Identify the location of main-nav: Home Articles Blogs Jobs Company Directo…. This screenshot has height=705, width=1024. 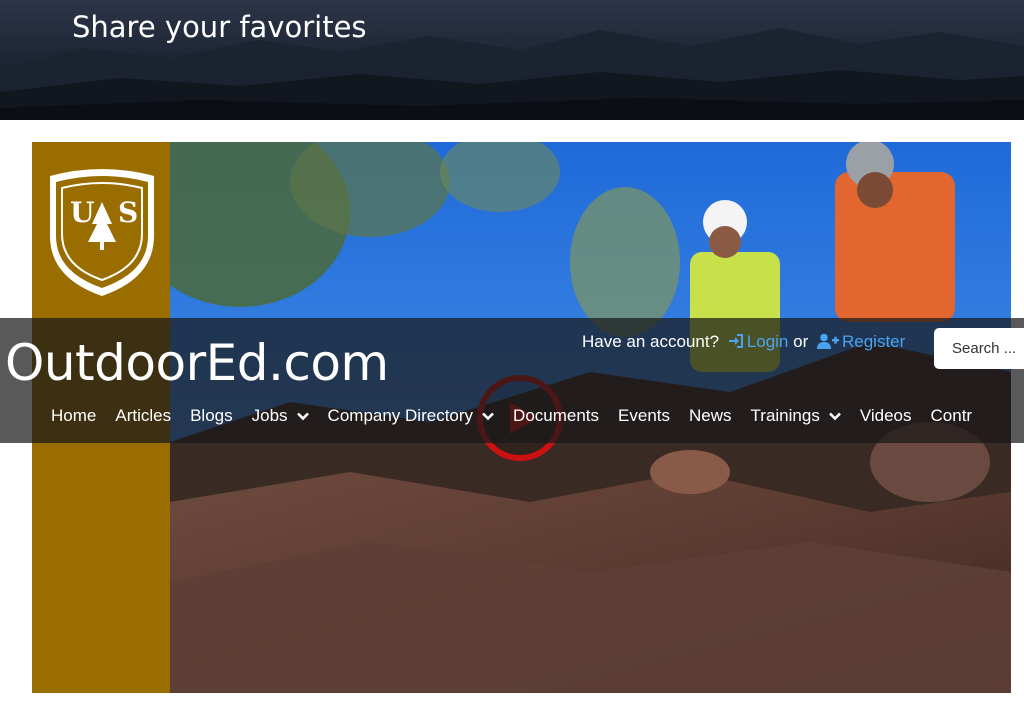
(521, 416).